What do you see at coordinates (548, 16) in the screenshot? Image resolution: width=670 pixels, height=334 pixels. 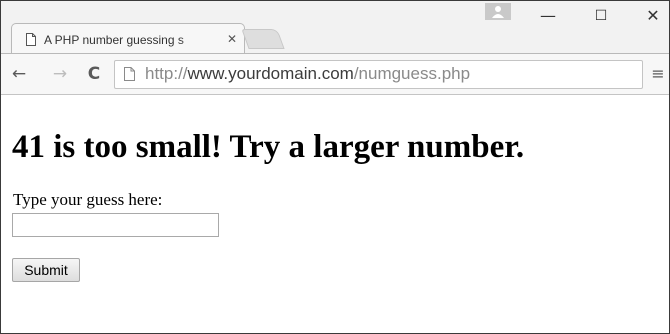 I see `minimize-button: —` at bounding box center [548, 16].